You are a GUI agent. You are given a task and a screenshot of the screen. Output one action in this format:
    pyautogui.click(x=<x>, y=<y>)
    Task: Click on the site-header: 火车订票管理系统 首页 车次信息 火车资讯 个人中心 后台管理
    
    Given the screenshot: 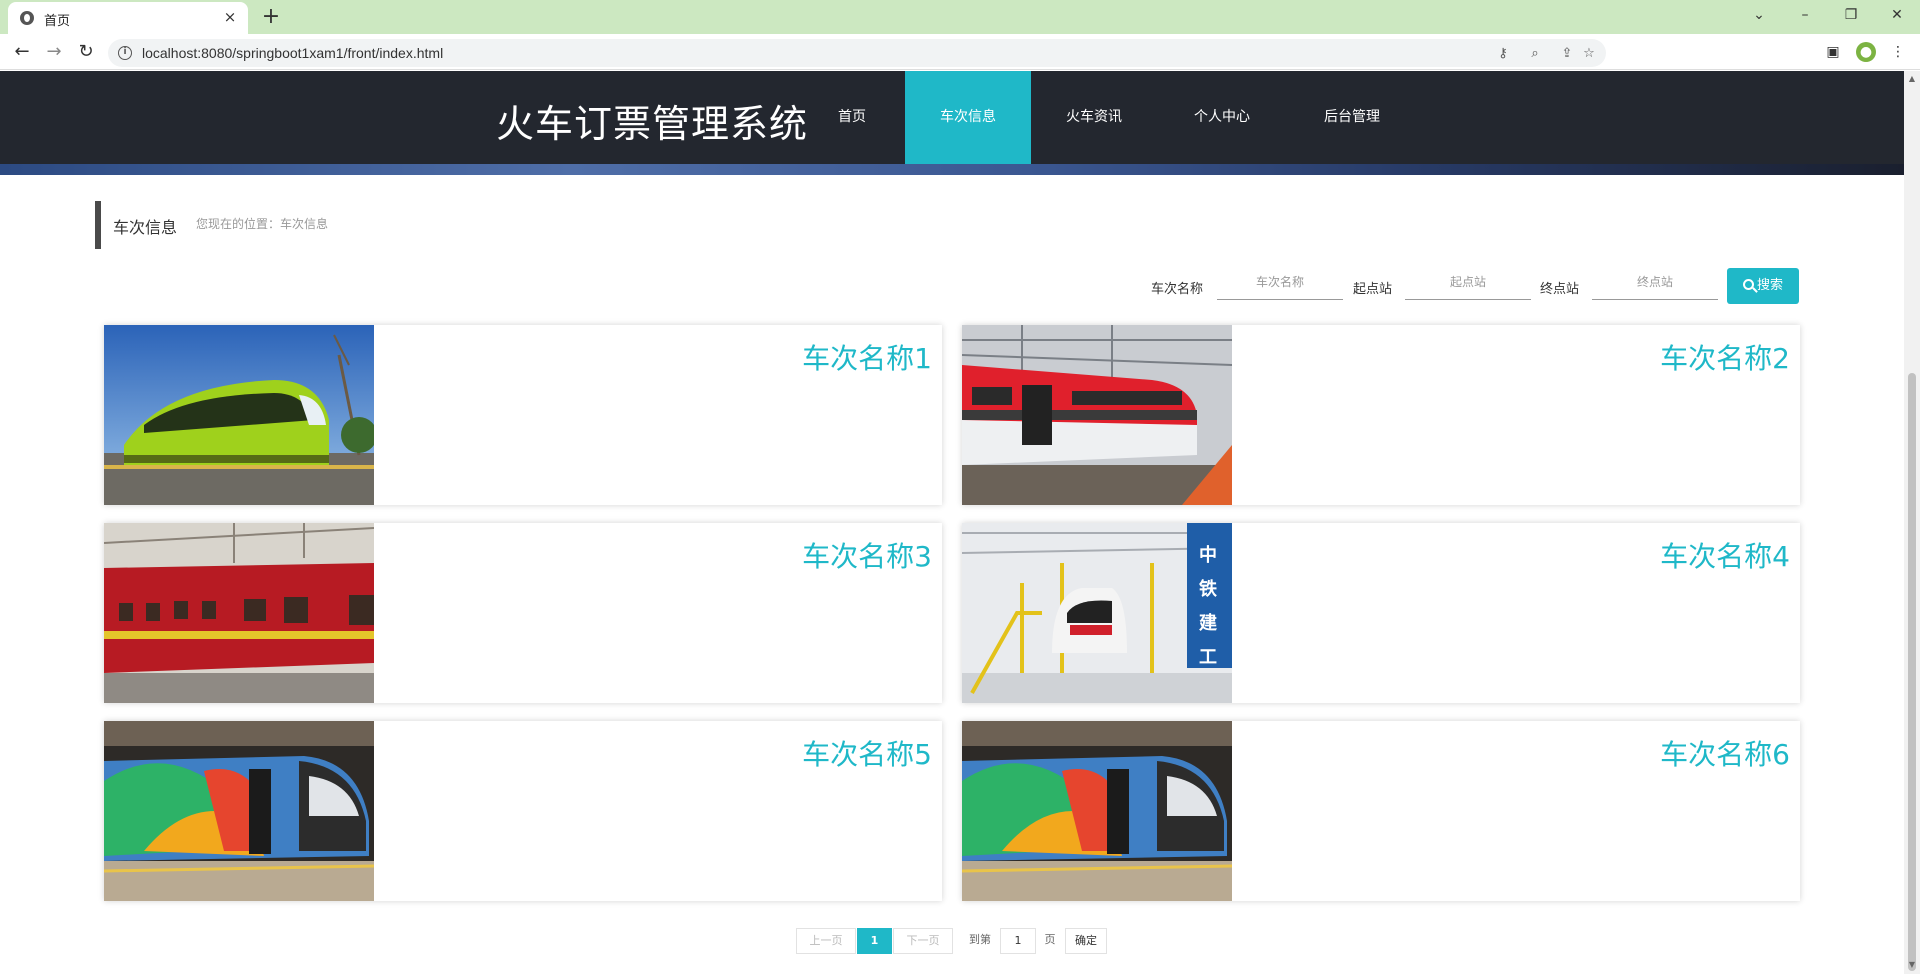 What is the action you would take?
    pyautogui.click(x=952, y=117)
    